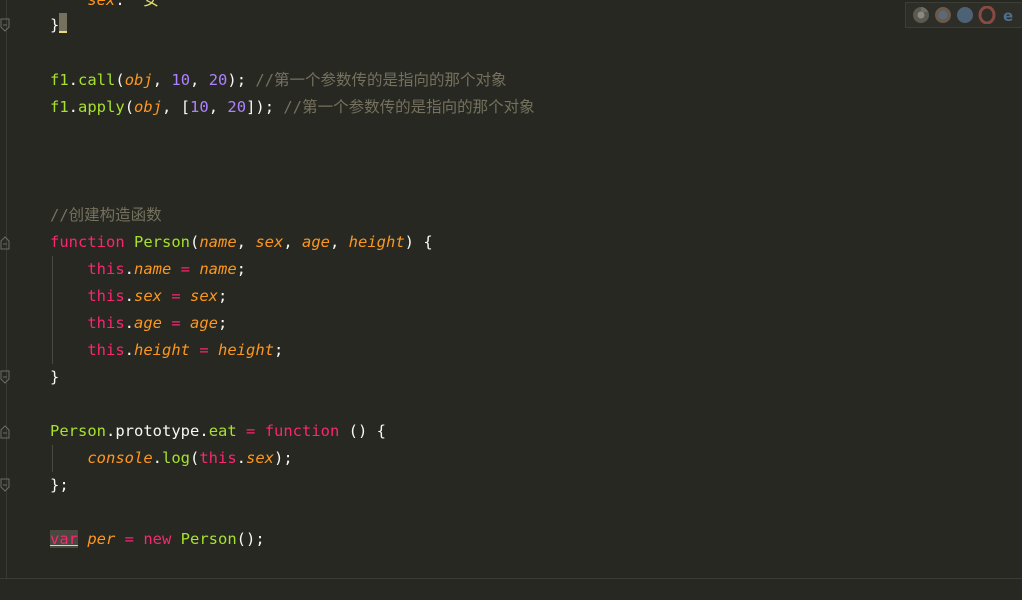  Describe the element at coordinates (59, 485) in the screenshot. I see `code-line: };` at that location.